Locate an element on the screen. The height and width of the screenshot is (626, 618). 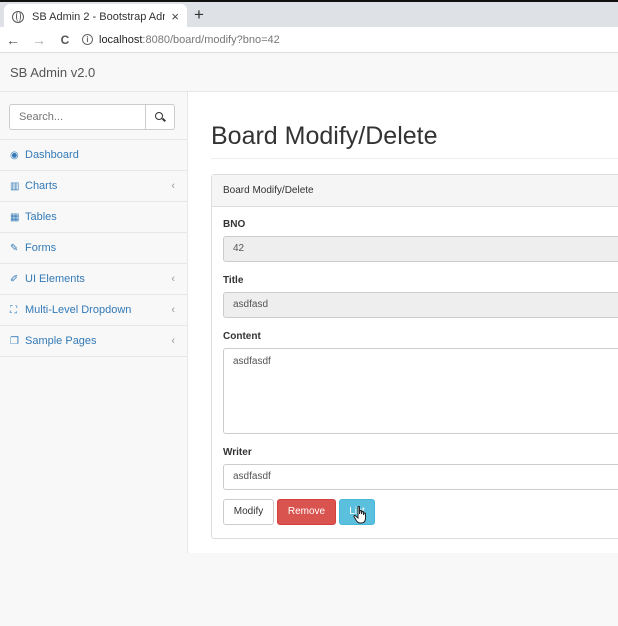
bno-label: BNO is located at coordinates (234, 224).